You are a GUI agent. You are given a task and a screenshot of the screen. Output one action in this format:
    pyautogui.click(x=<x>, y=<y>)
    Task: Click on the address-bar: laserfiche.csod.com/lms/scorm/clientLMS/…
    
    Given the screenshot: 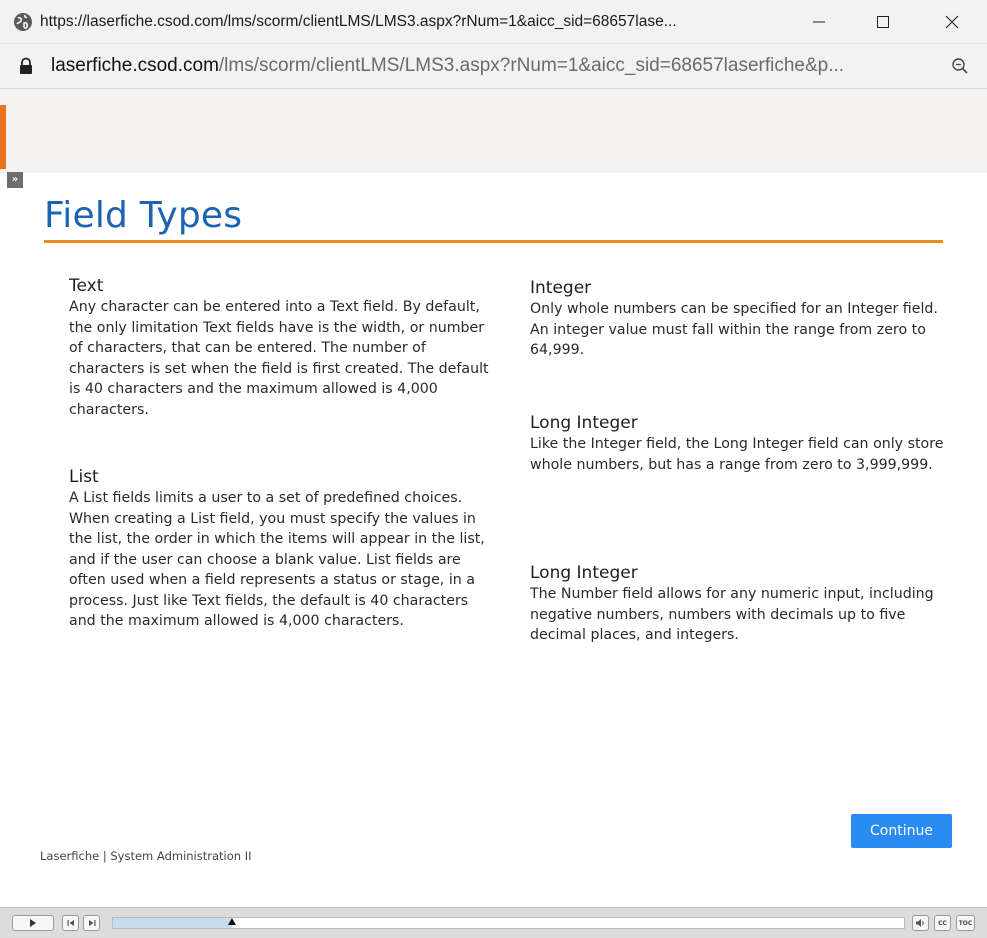 What is the action you would take?
    pyautogui.click(x=493, y=66)
    